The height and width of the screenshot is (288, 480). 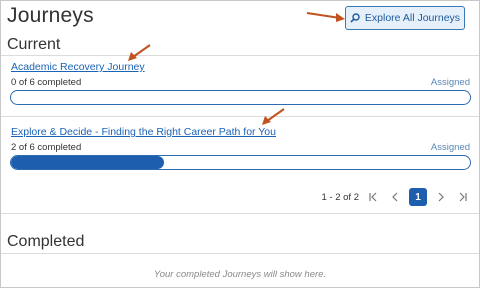 I want to click on journey-link-academic-recovery: Academic Recovery Journey, so click(x=78, y=67).